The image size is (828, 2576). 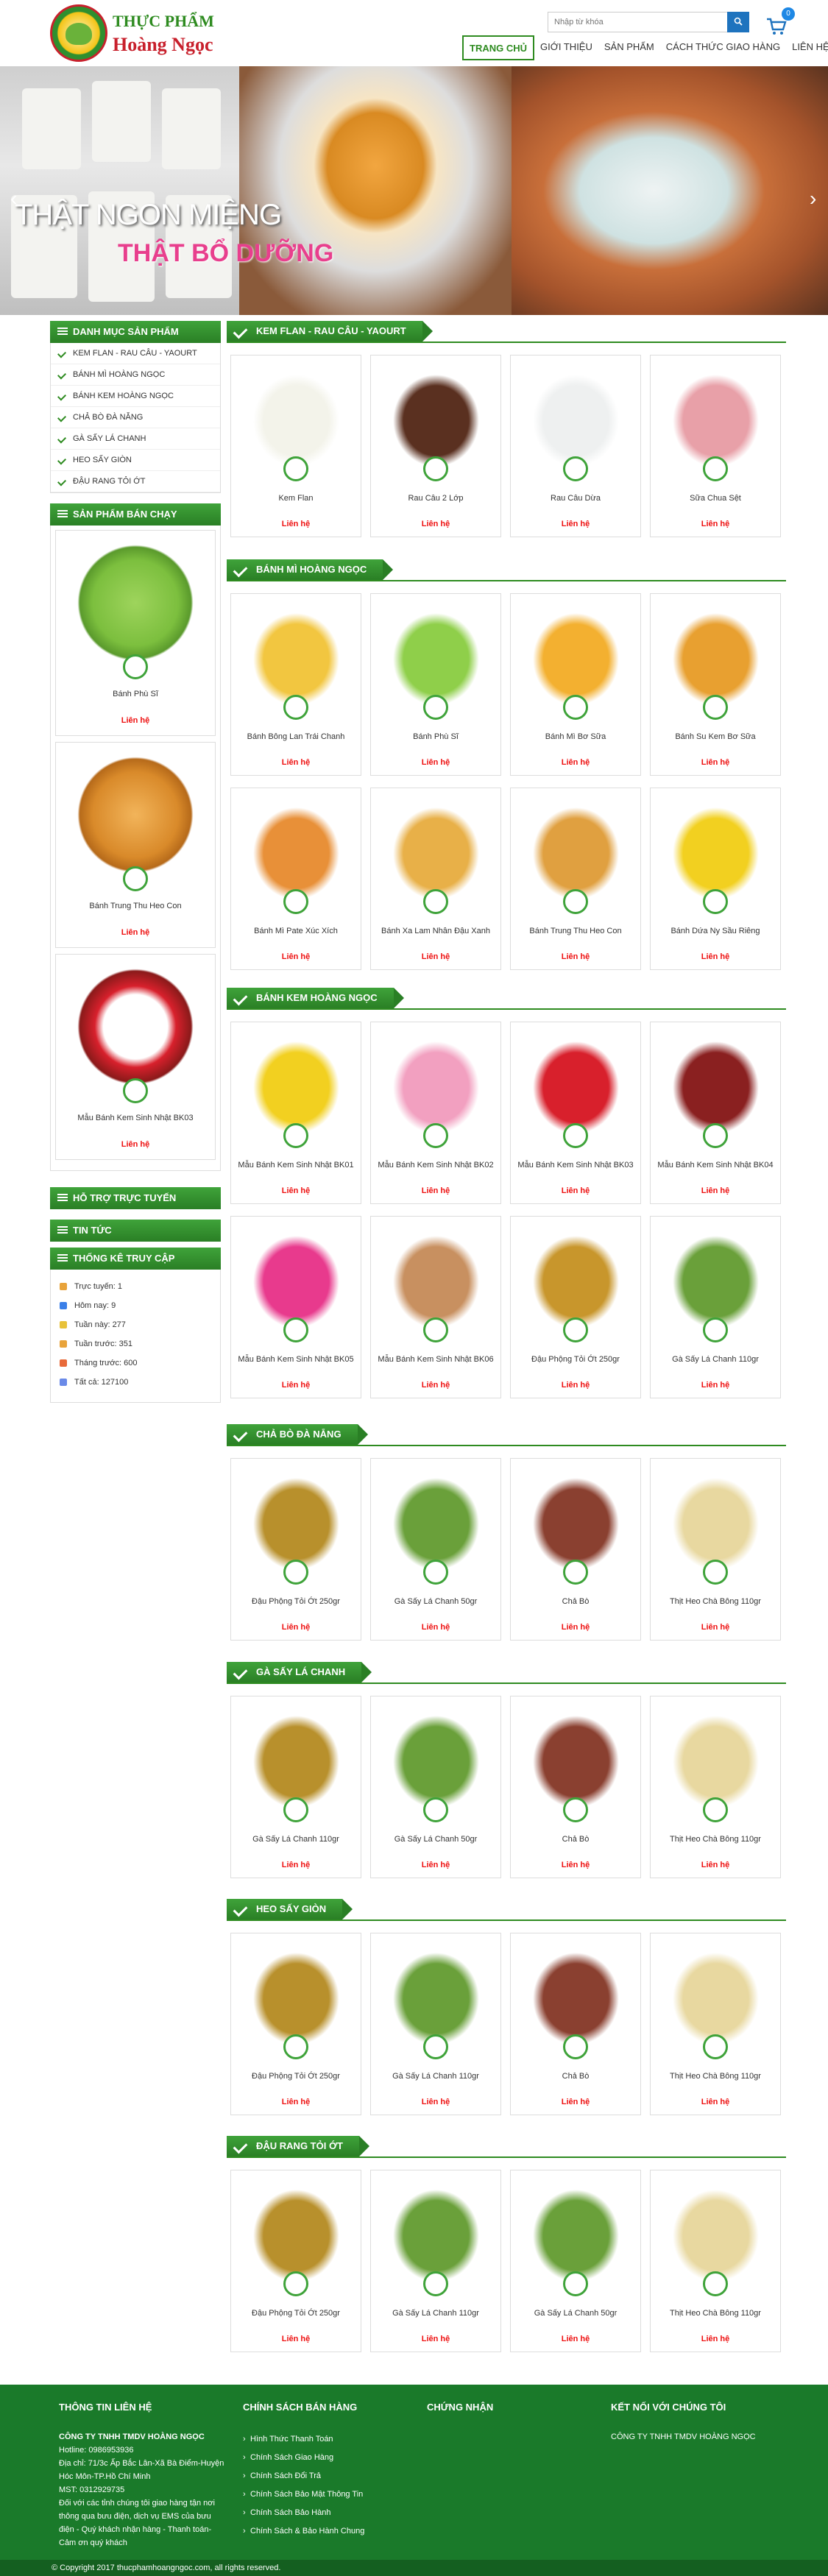 I want to click on section-title: BÁNH MÌ HOÀNG NGỌC, so click(x=310, y=569).